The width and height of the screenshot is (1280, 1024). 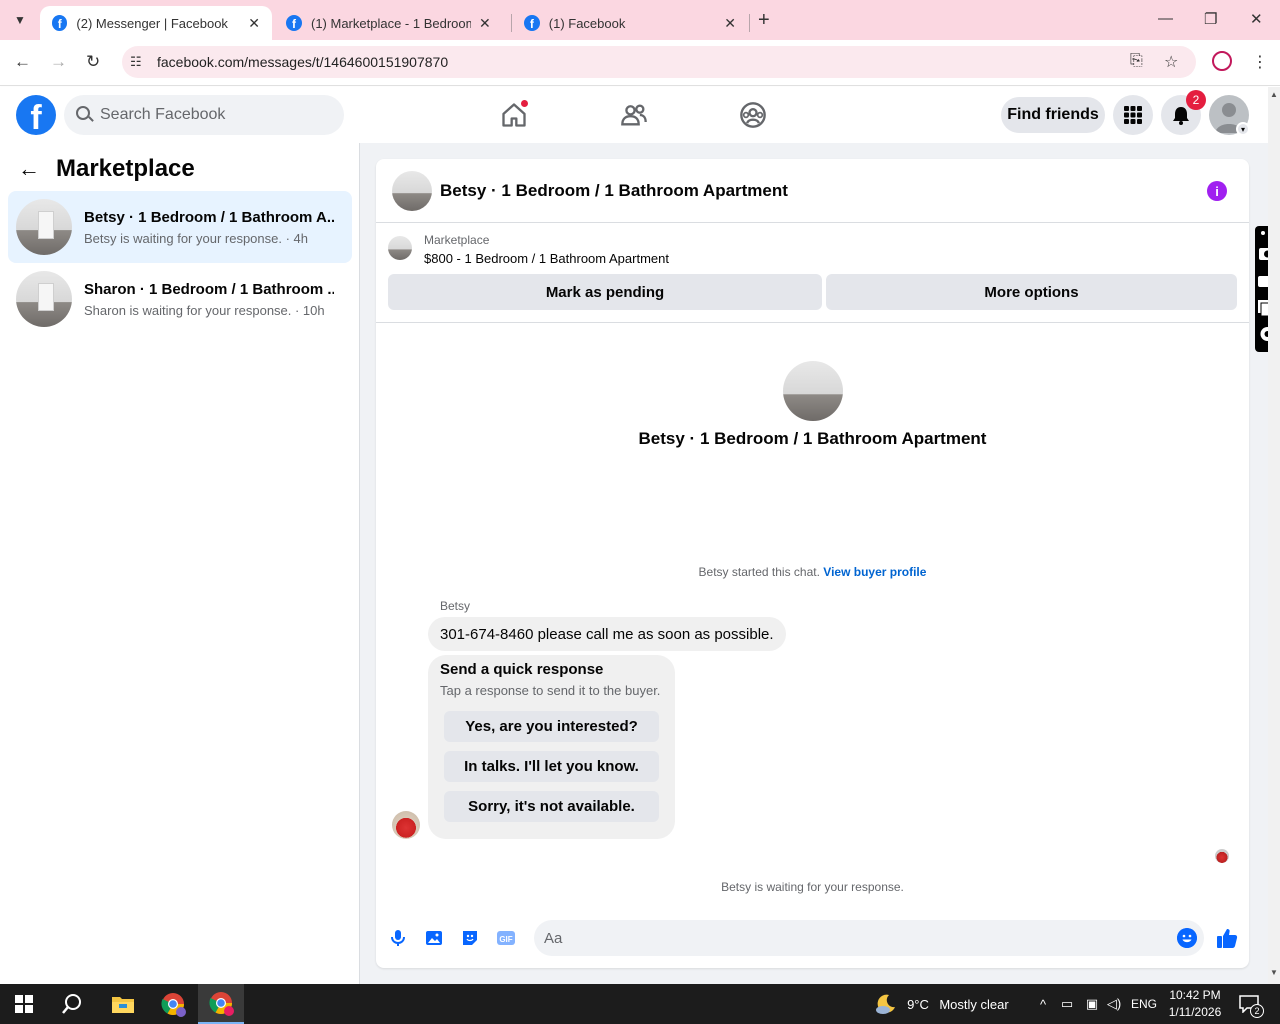 I want to click on notification-badge: 2, so click(x=1196, y=100).